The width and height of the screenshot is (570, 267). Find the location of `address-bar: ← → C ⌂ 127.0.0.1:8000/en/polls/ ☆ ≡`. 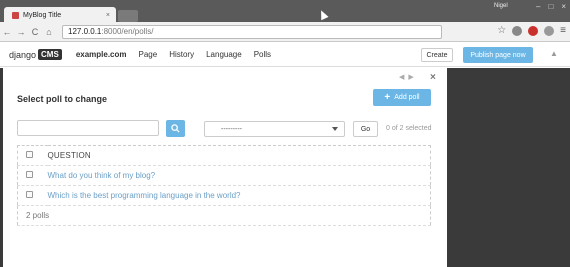

address-bar: ← → C ⌂ 127.0.0.1:8000/en/polls/ ☆ ≡ is located at coordinates (285, 32).